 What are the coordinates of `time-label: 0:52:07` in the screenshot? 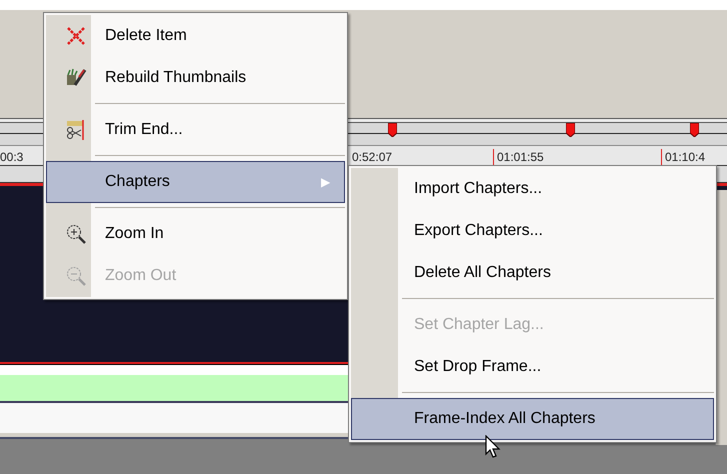 It's located at (372, 157).